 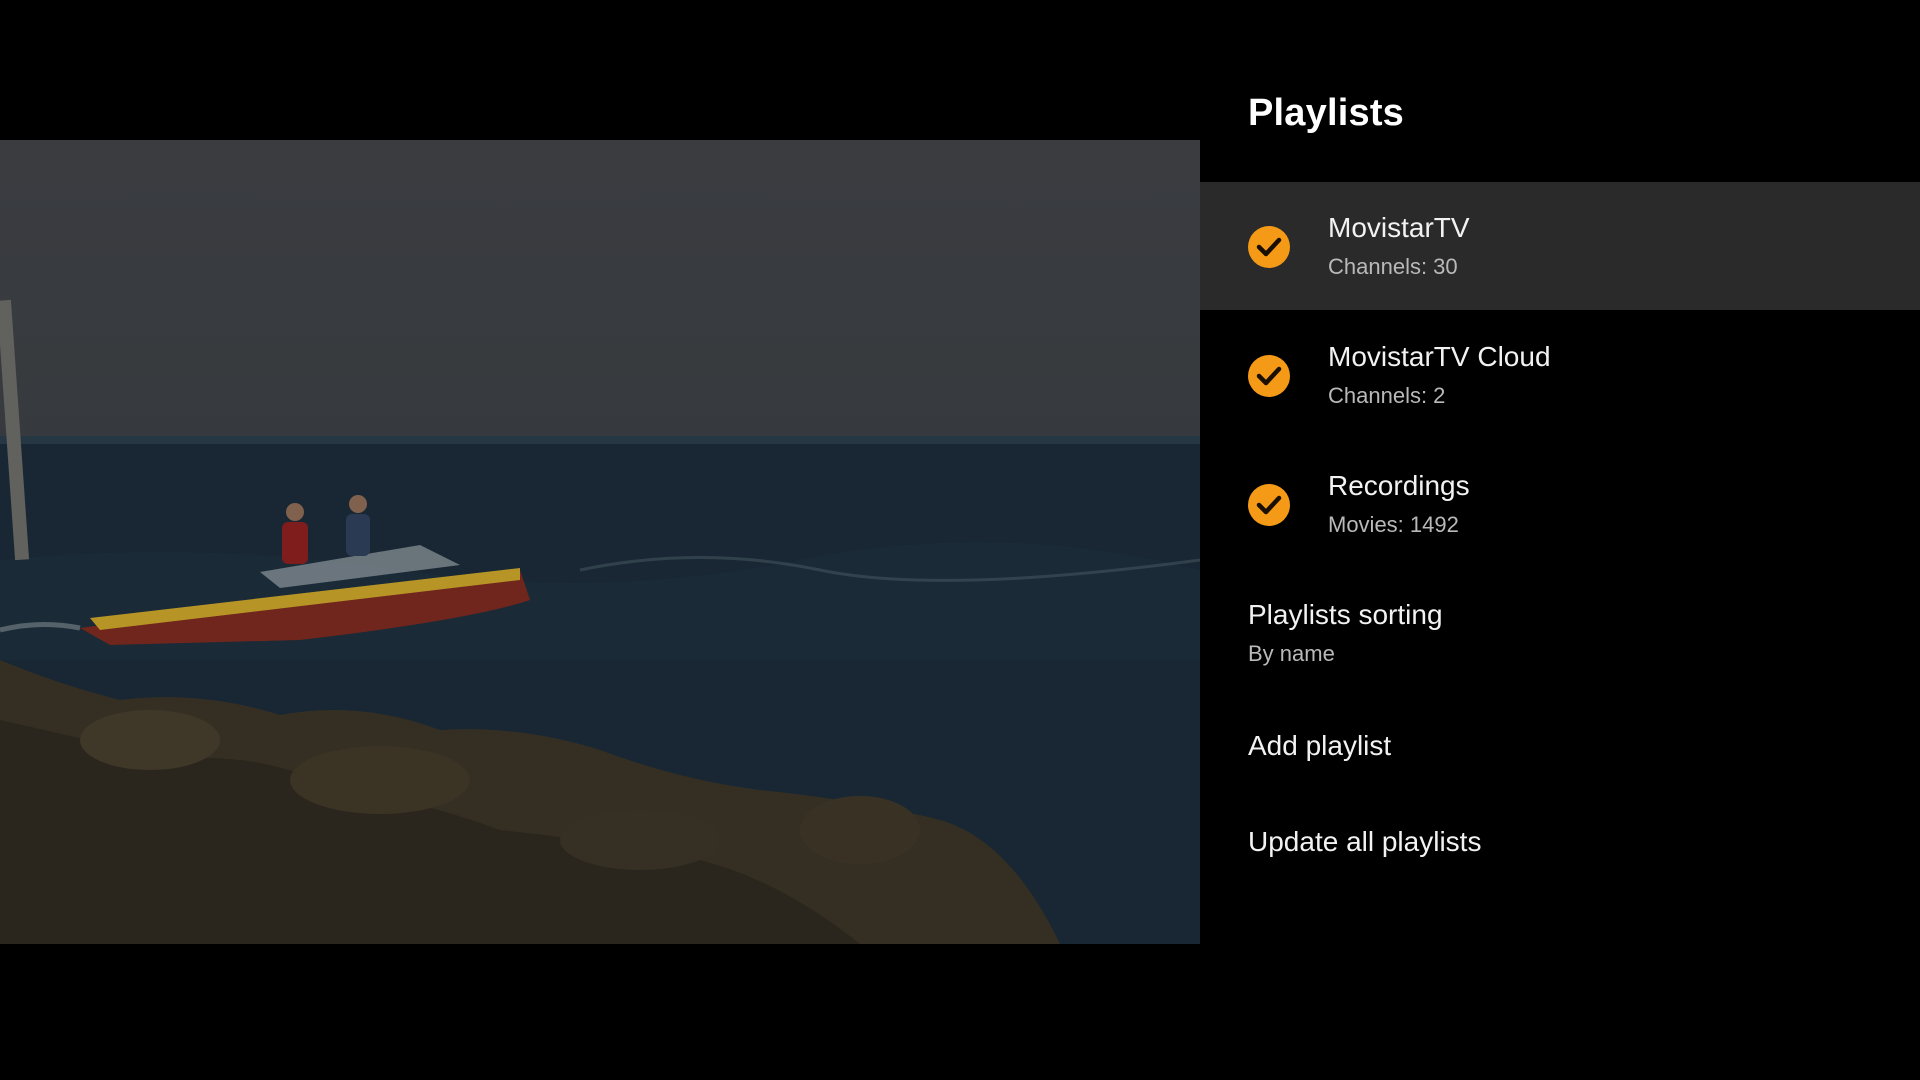 What do you see at coordinates (1439, 356) in the screenshot?
I see `playlist-name: MovistarTV Cloud` at bounding box center [1439, 356].